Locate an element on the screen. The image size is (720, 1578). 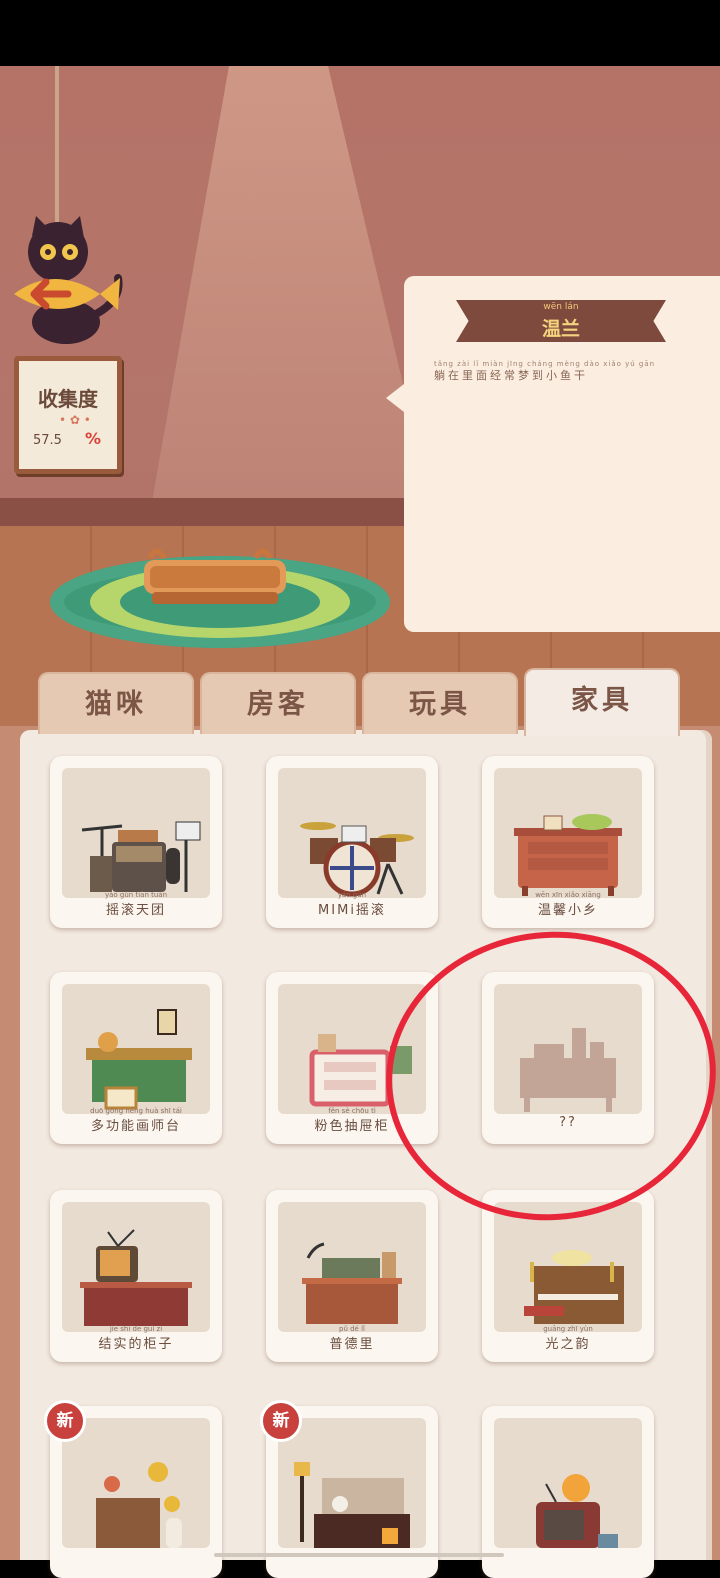
flower-cabinet-icon is located at coordinates (139, 1505).